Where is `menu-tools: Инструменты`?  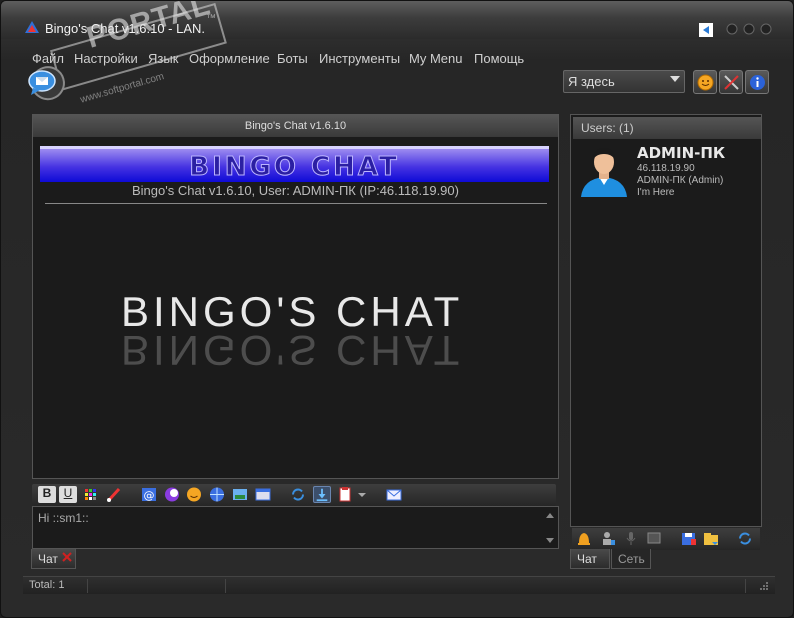
menu-tools: Инструменты is located at coordinates (359, 58).